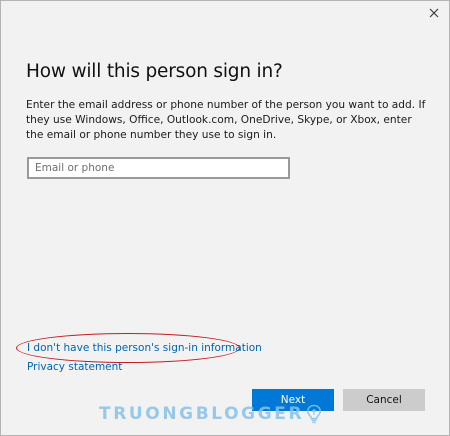 This screenshot has width=450, height=436. What do you see at coordinates (293, 400) in the screenshot?
I see `next-button: Next` at bounding box center [293, 400].